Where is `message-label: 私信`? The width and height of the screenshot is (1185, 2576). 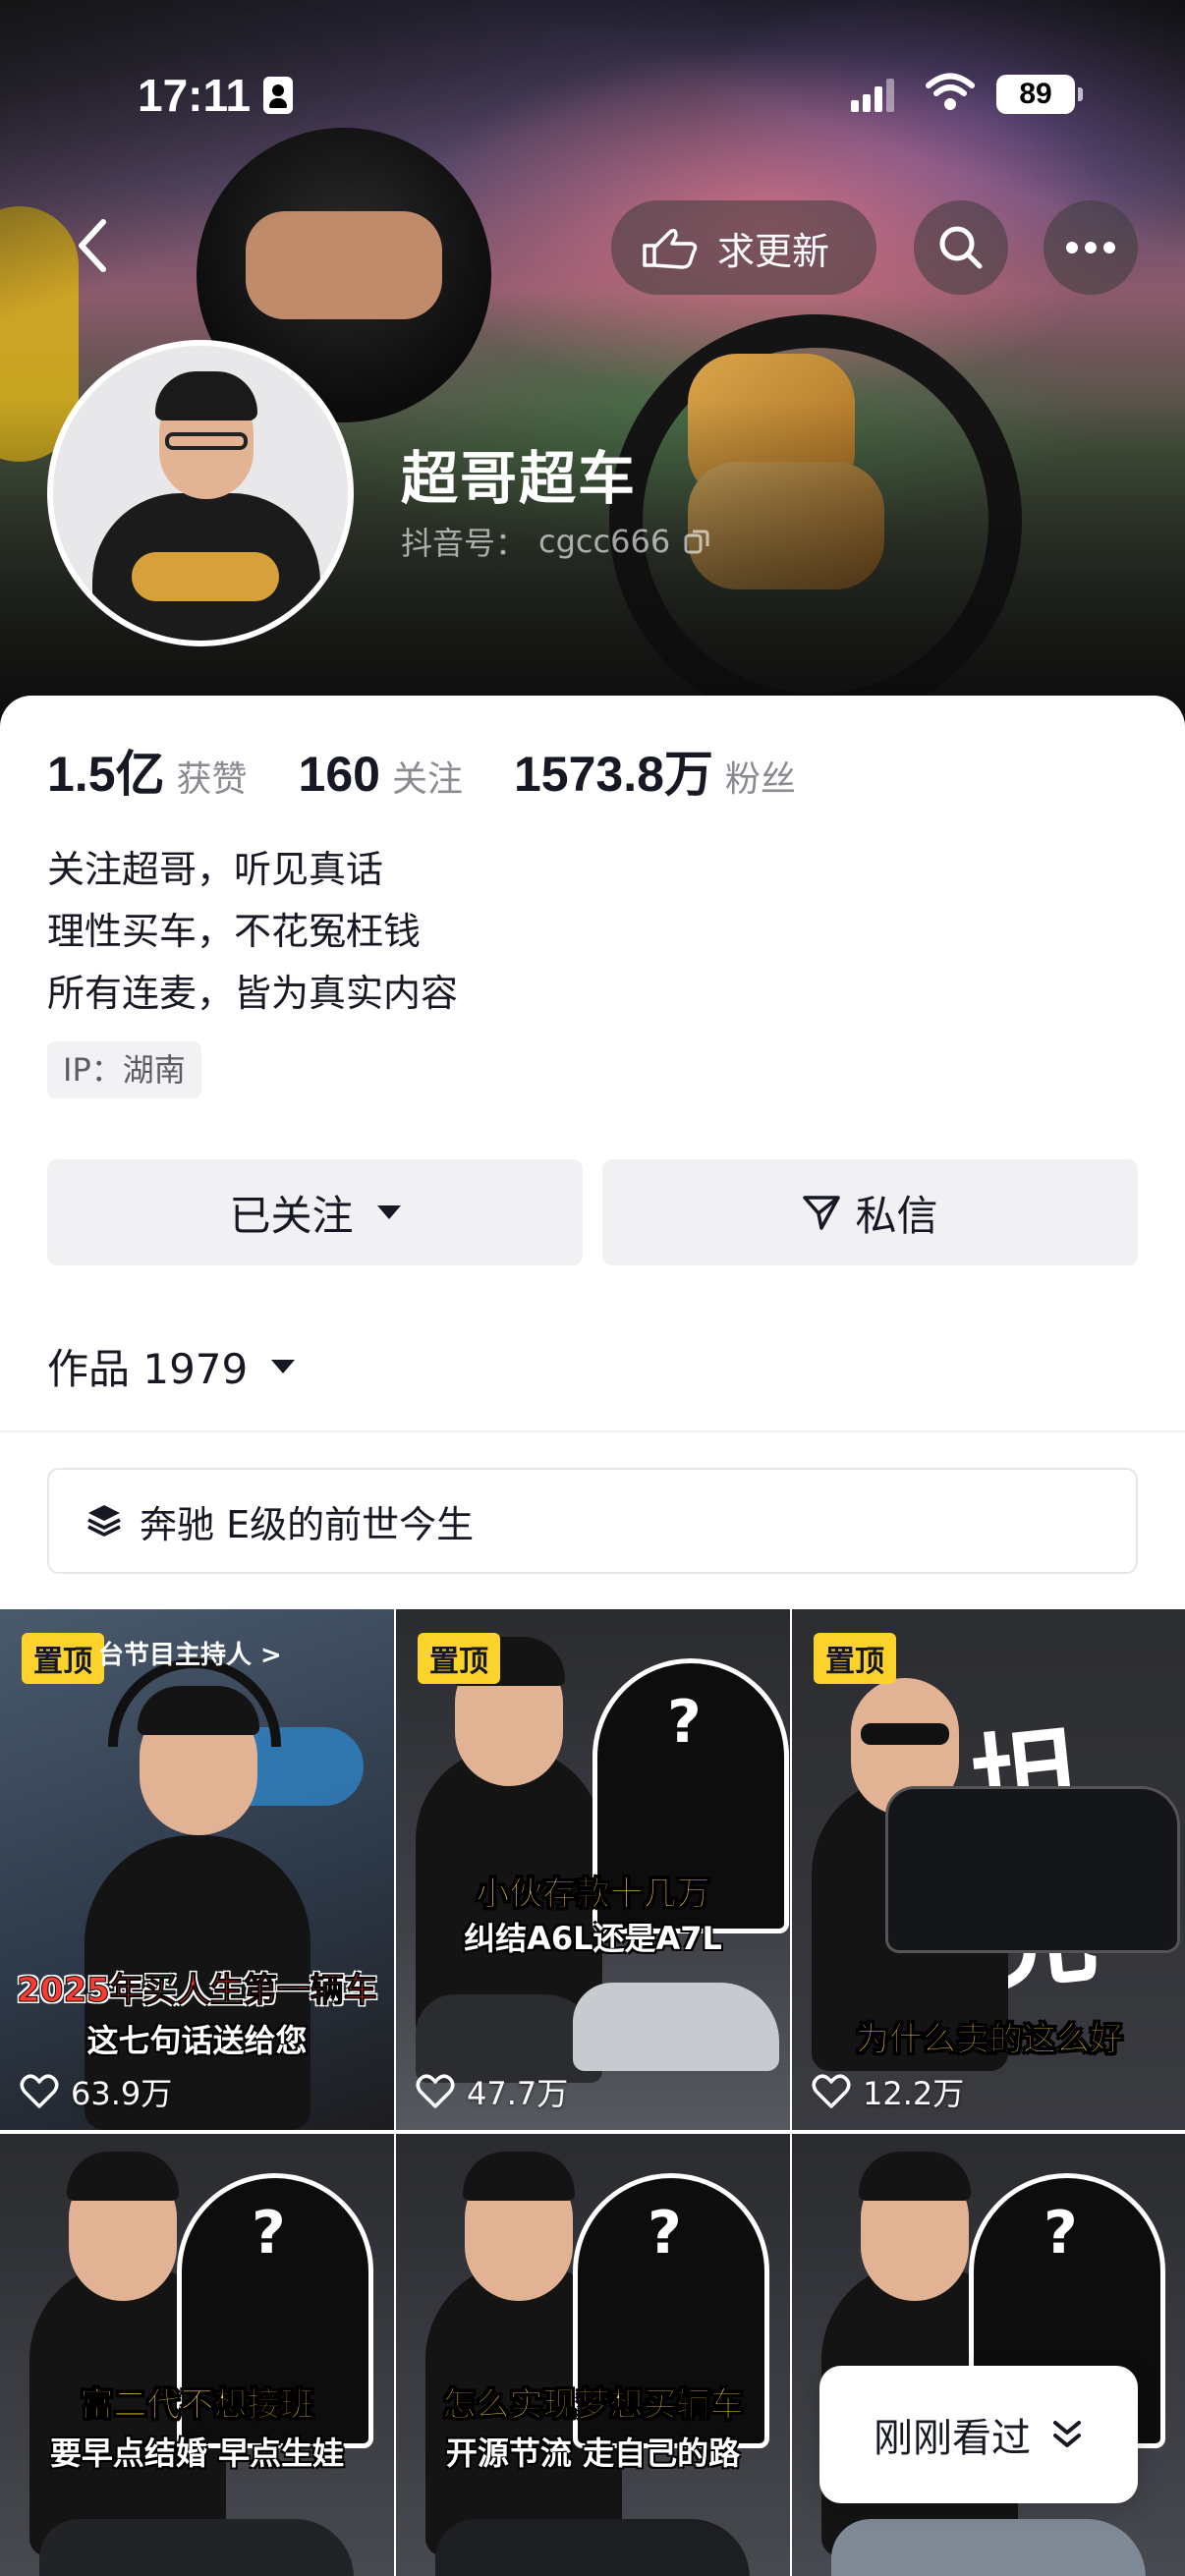 message-label: 私信 is located at coordinates (897, 1215).